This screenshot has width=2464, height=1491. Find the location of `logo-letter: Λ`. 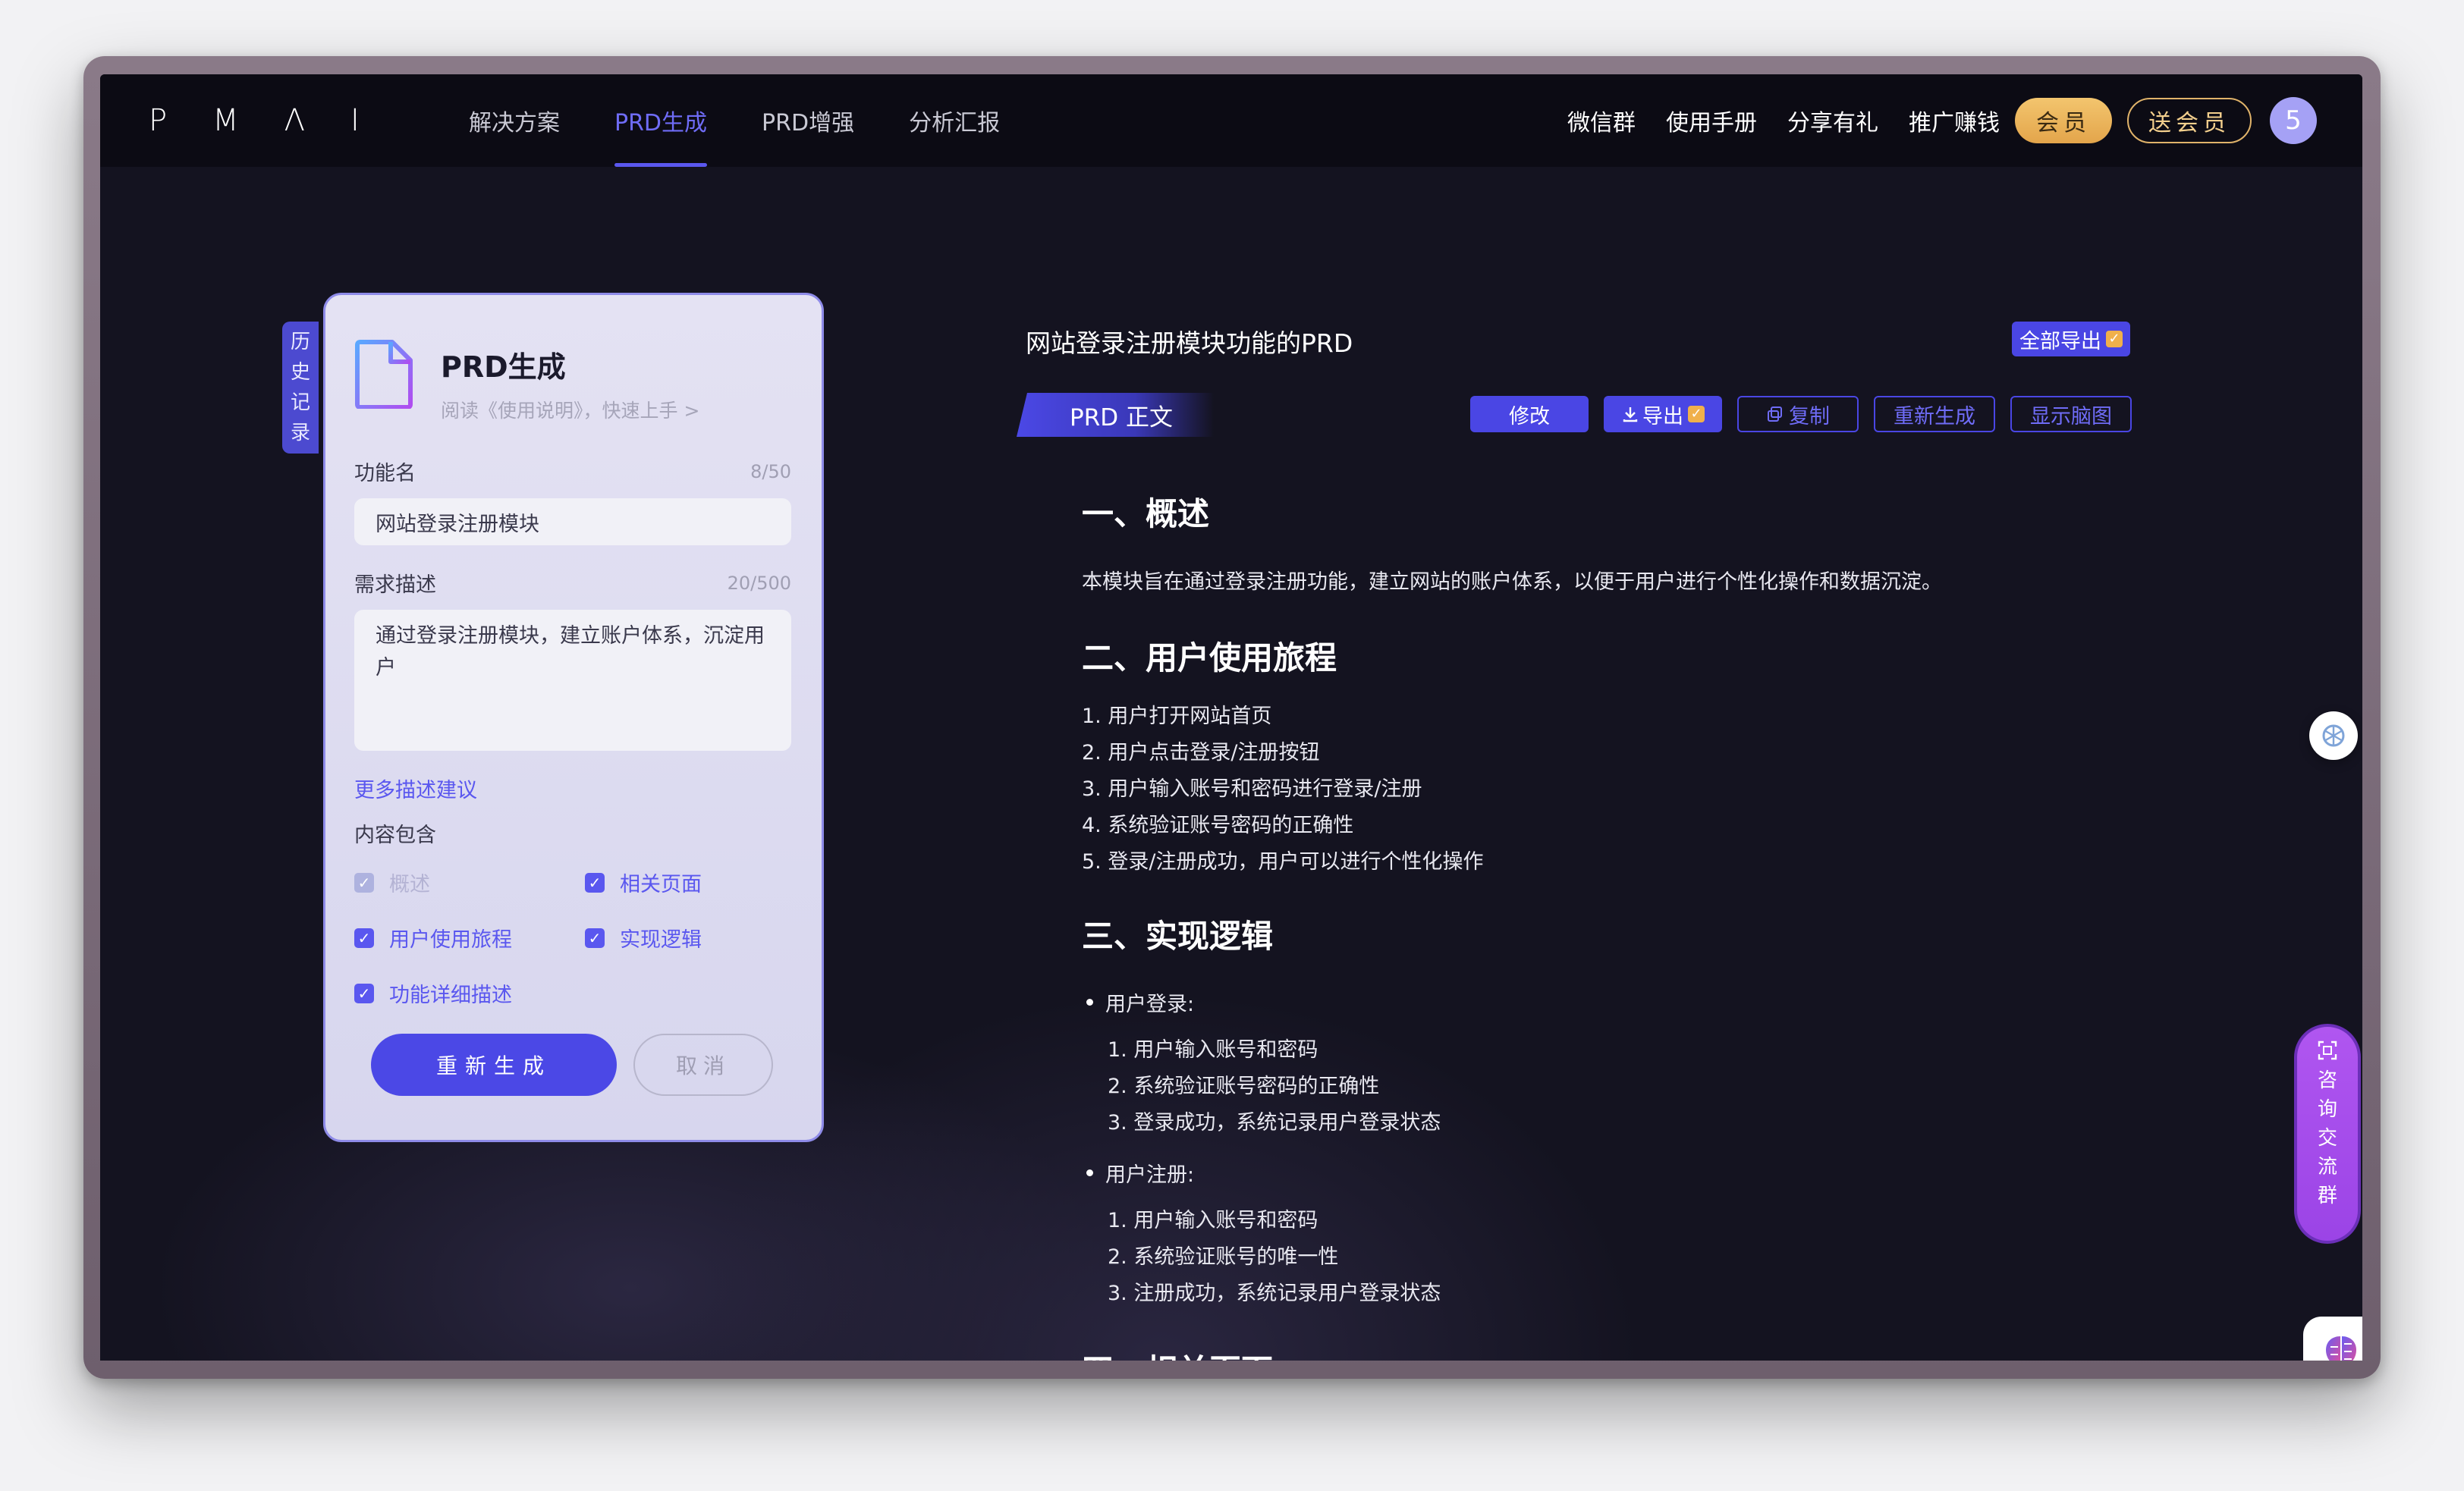

logo-letter: Λ is located at coordinates (296, 120).